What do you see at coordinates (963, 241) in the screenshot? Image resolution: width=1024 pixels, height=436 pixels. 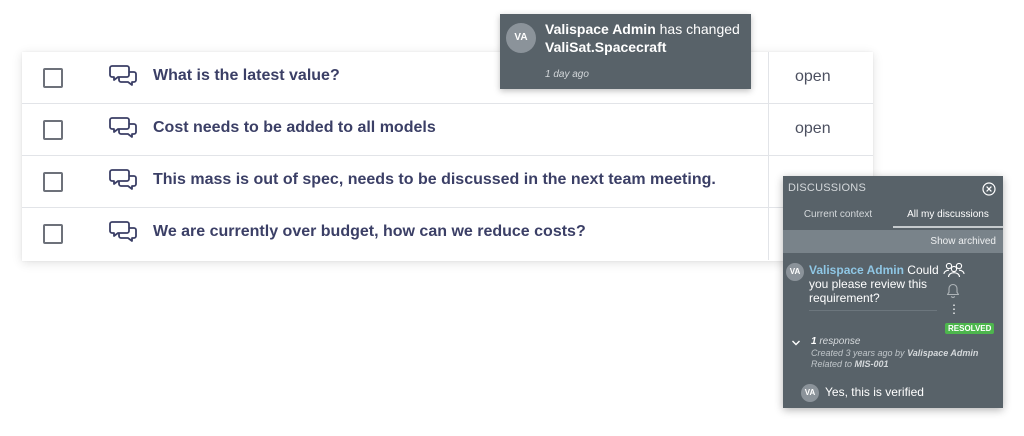 I see `show-archived-link: Show archived` at bounding box center [963, 241].